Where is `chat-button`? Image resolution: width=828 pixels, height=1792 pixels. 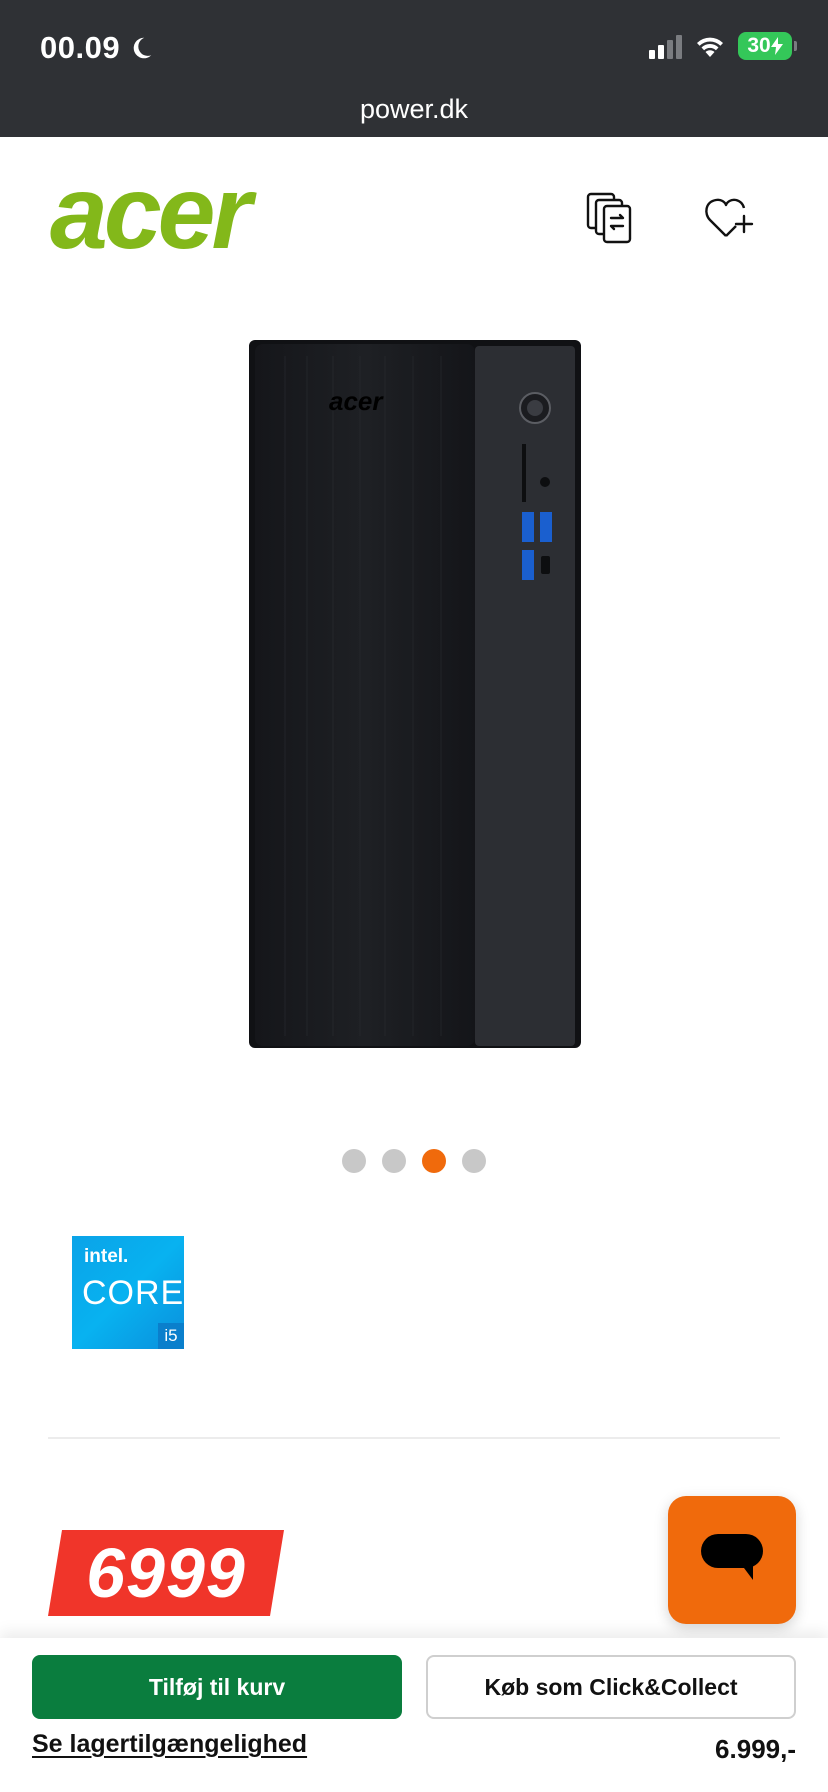
chat-button is located at coordinates (732, 1560).